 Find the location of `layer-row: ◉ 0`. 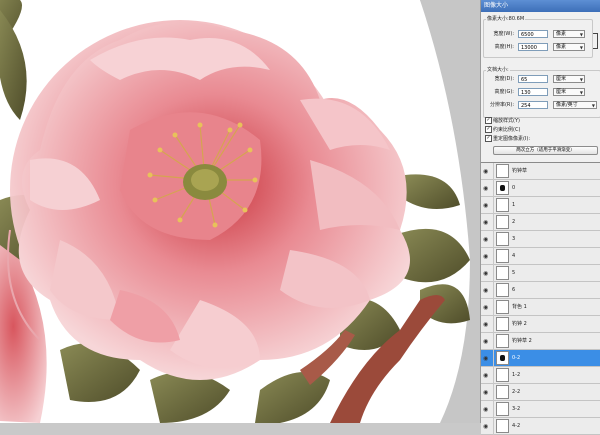

layer-row: ◉ 0 is located at coordinates (540, 188).